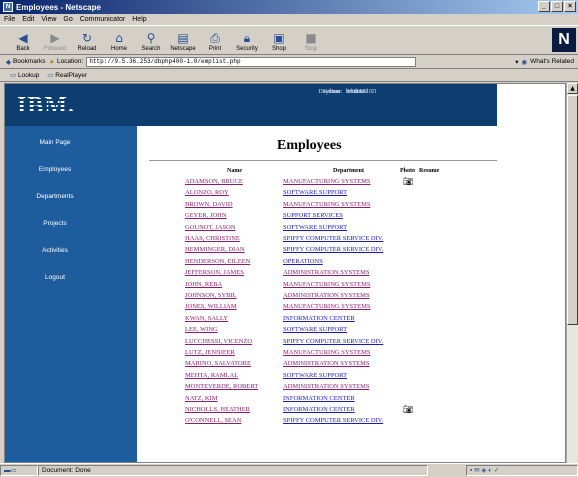  I want to click on security-button: 🔒︎ Security, so click(247, 40).